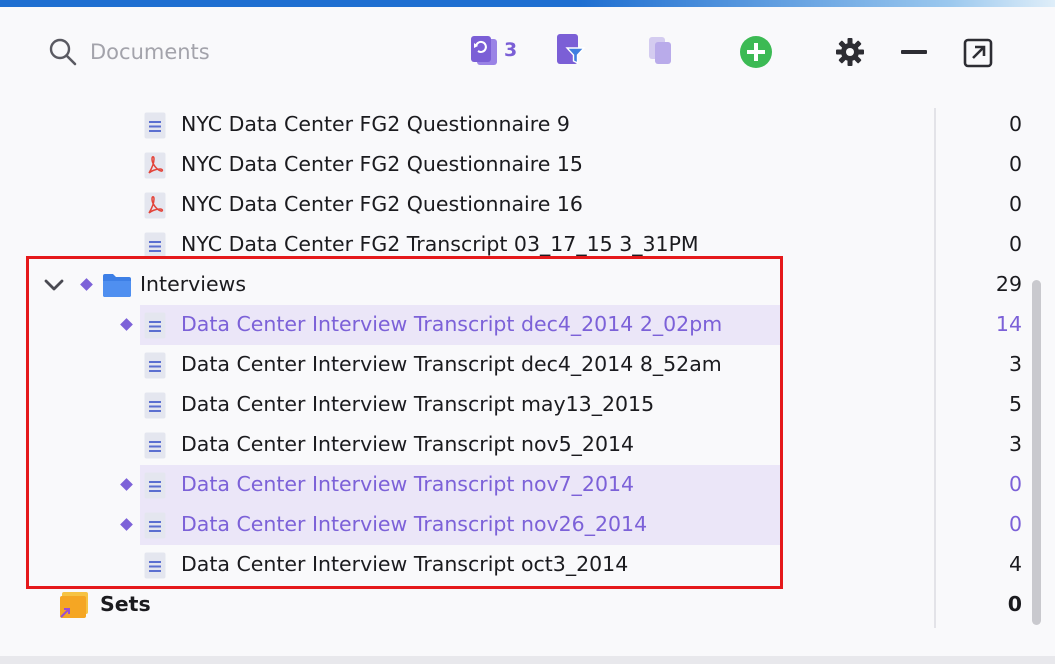  I want to click on sets-row: Sets 0, so click(520, 605).